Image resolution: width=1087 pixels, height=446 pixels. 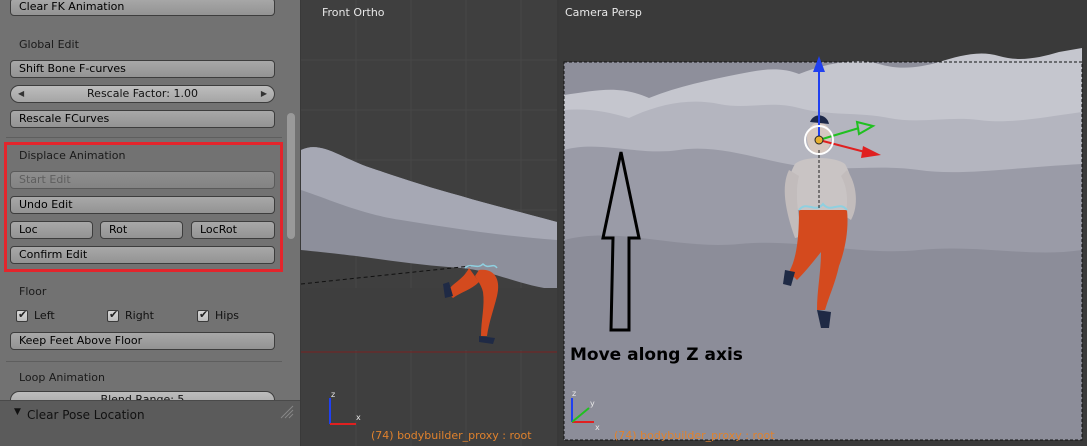 I want to click on floor-hips-label: Hips, so click(x=227, y=315).